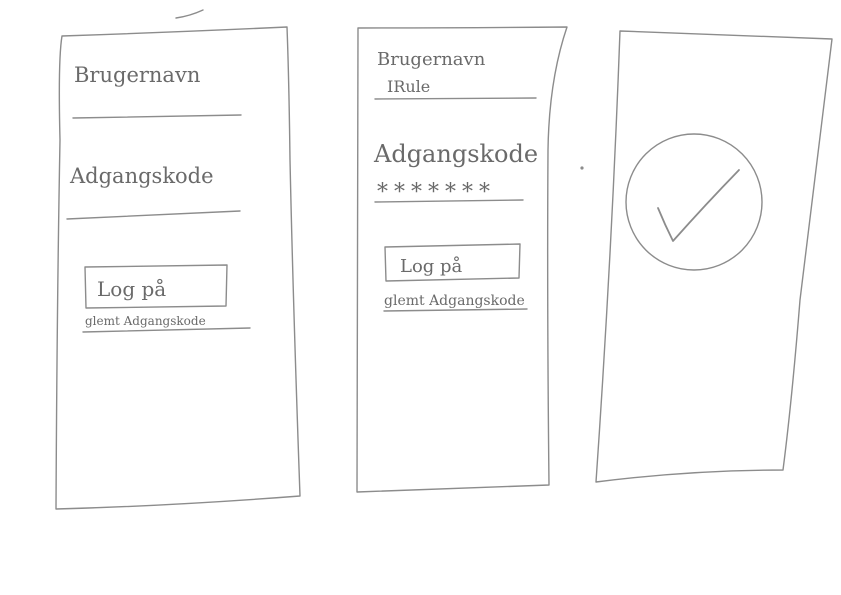 This screenshot has height=595, width=841. What do you see at coordinates (141, 176) in the screenshot?
I see `password-label-1: Adgangskode` at bounding box center [141, 176].